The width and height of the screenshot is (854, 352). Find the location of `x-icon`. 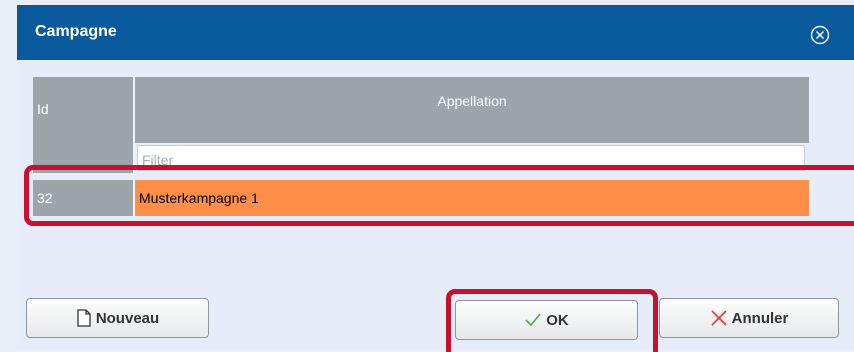

x-icon is located at coordinates (719, 318).